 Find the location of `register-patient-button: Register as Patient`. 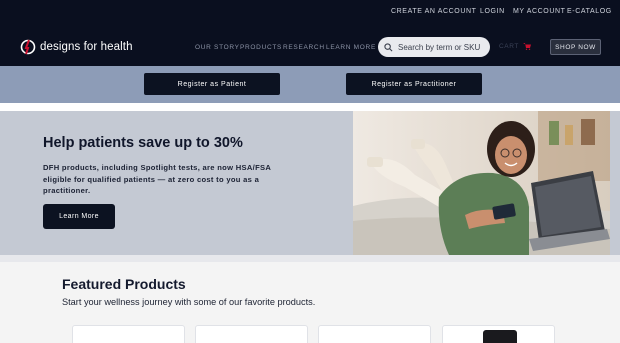

register-patient-button: Register as Patient is located at coordinates (212, 84).